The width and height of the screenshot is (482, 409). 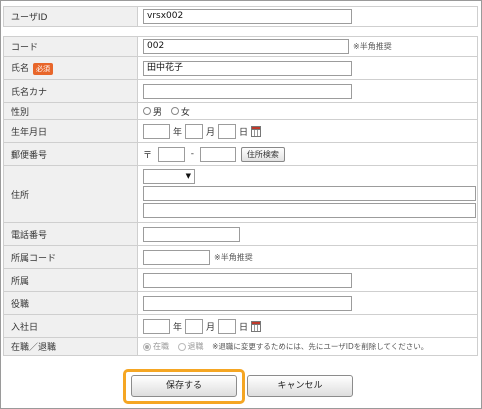 I want to click on employment-active-radio, so click(x=147, y=346).